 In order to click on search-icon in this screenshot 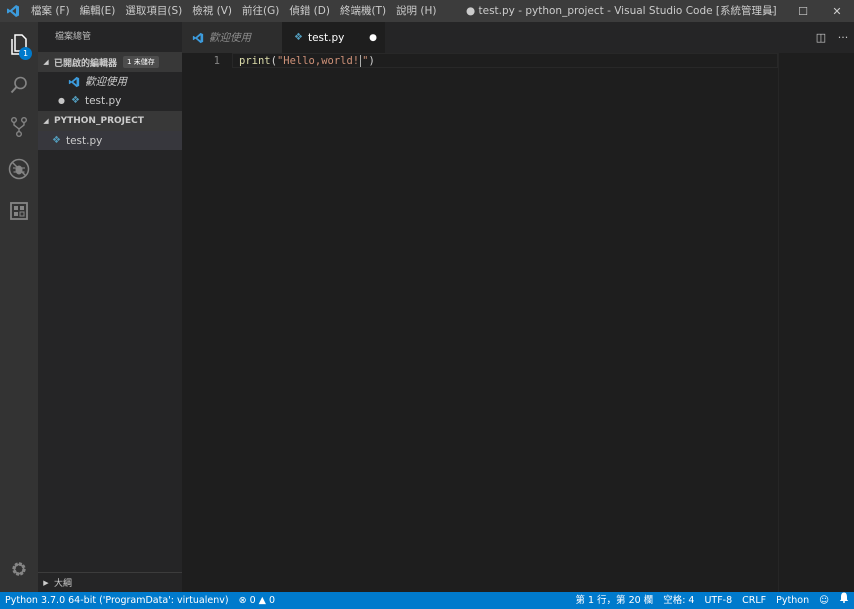, I will do `click(19, 86)`.